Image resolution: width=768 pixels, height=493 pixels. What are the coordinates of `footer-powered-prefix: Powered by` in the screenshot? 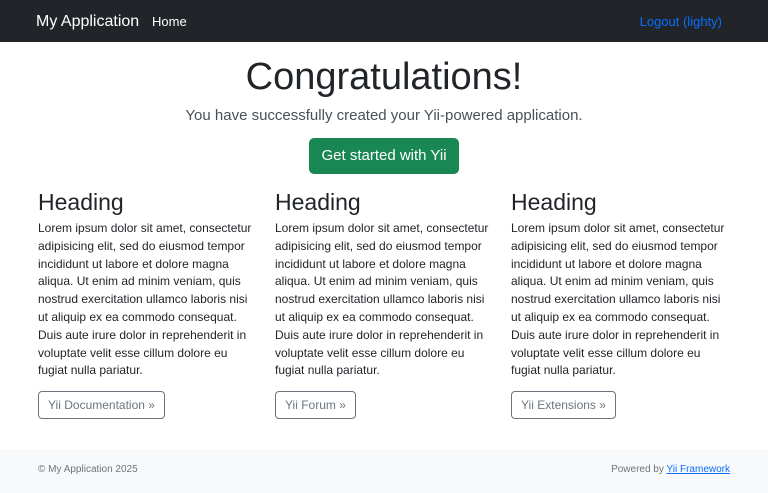 It's located at (639, 469).